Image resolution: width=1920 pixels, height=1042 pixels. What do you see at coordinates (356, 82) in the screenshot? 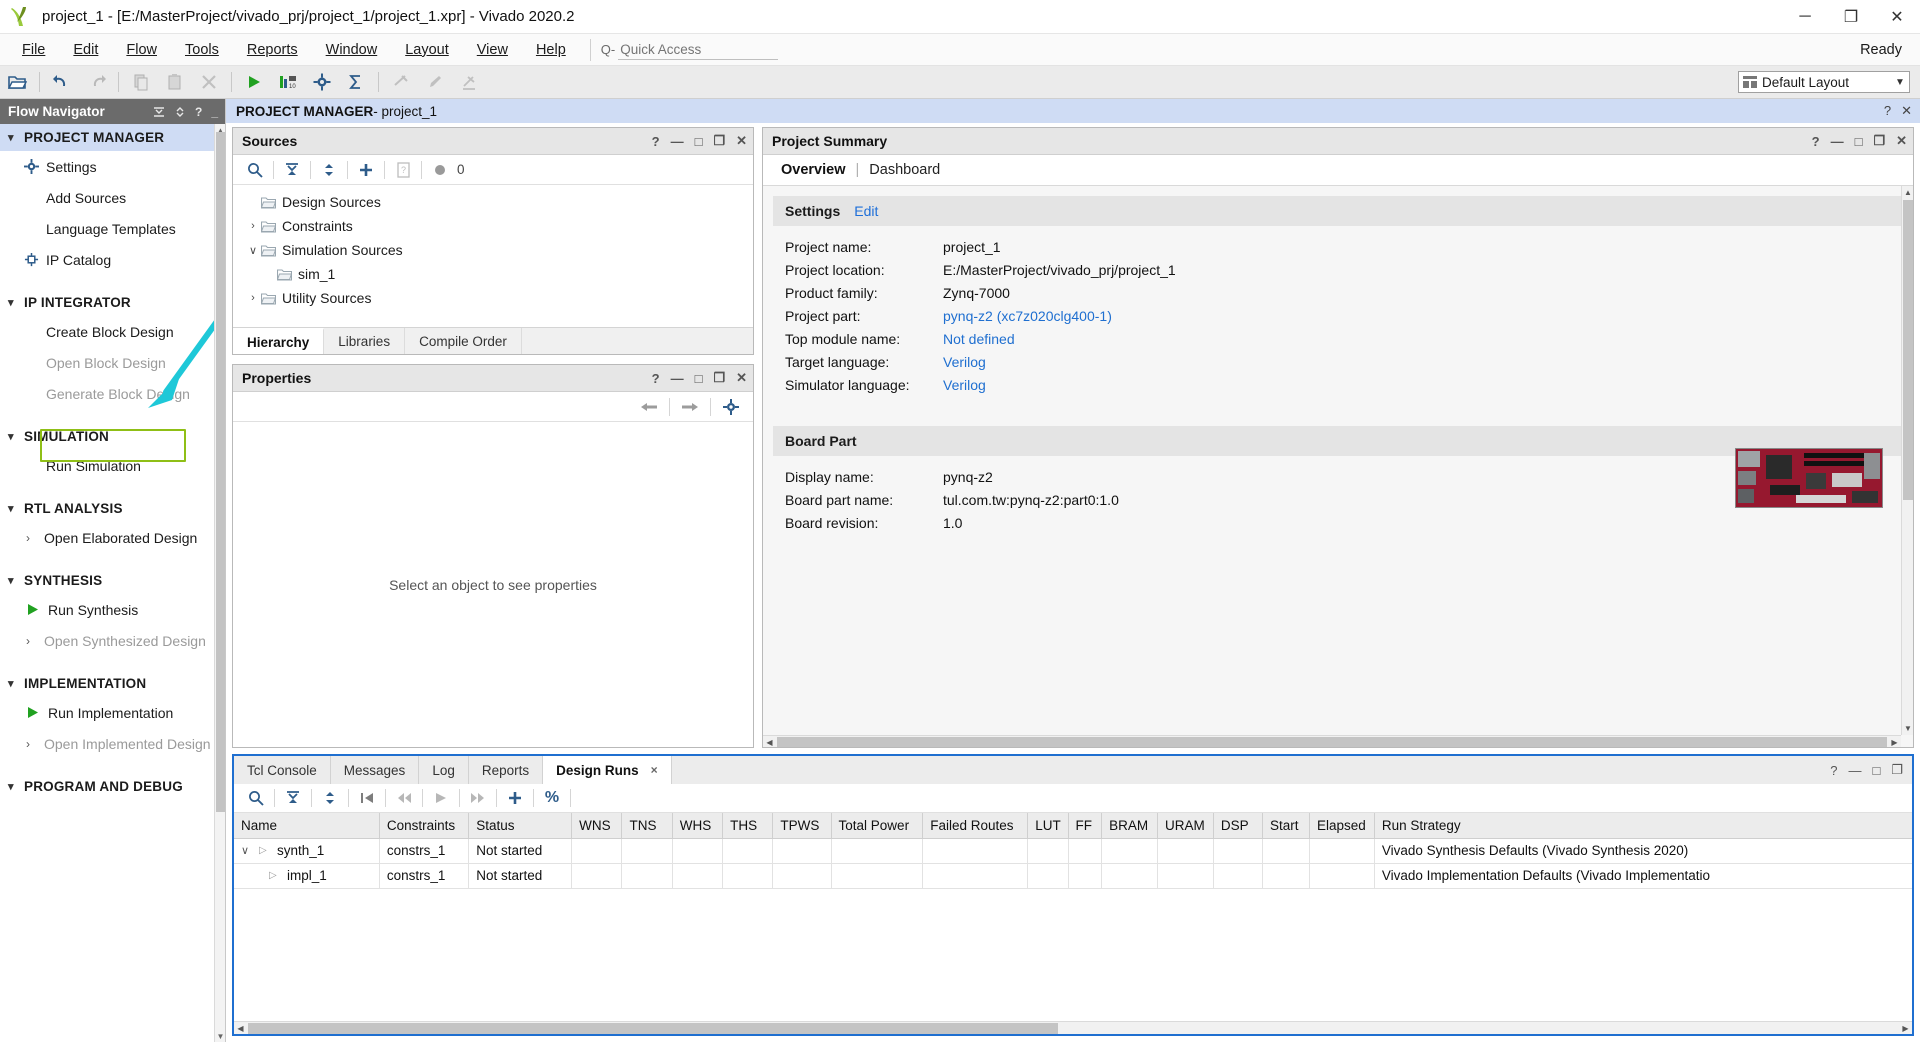
I see `sigma-icon` at bounding box center [356, 82].